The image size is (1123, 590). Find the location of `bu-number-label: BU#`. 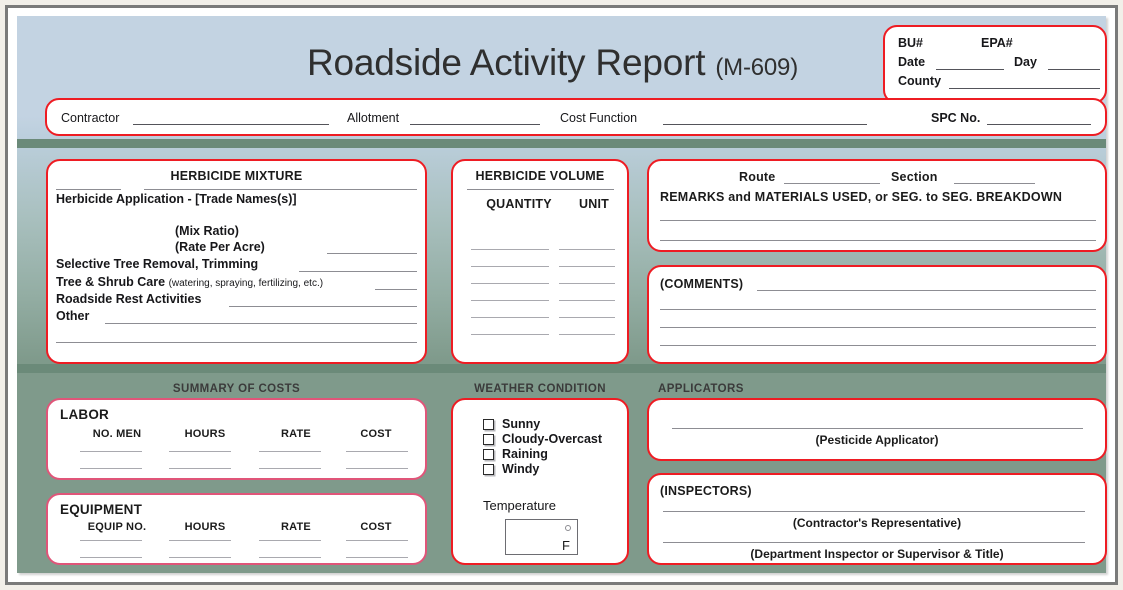

bu-number-label: BU# is located at coordinates (911, 43).